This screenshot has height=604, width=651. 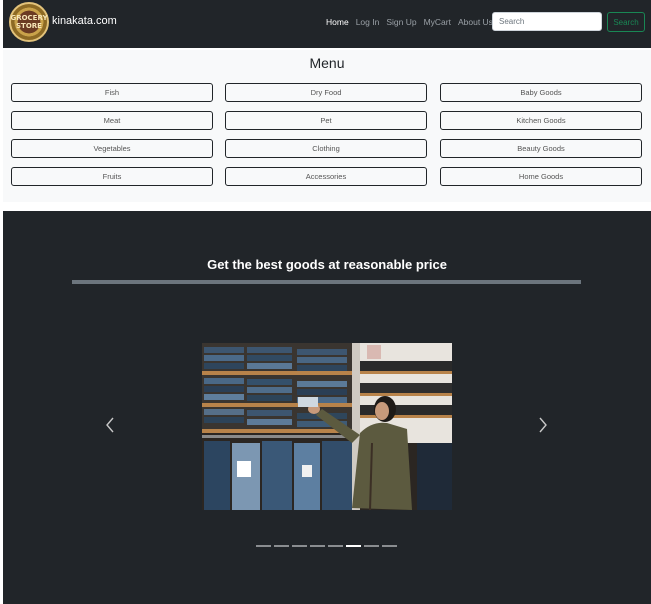 I want to click on chevron-right-icon, so click(x=543, y=425).